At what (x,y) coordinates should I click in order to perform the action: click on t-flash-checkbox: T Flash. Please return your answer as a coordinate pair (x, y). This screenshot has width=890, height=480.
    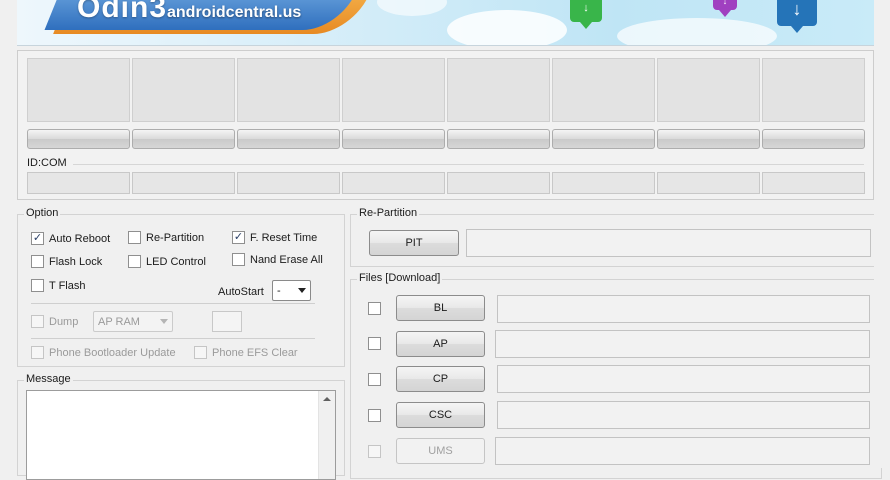
    Looking at the image, I should click on (58, 285).